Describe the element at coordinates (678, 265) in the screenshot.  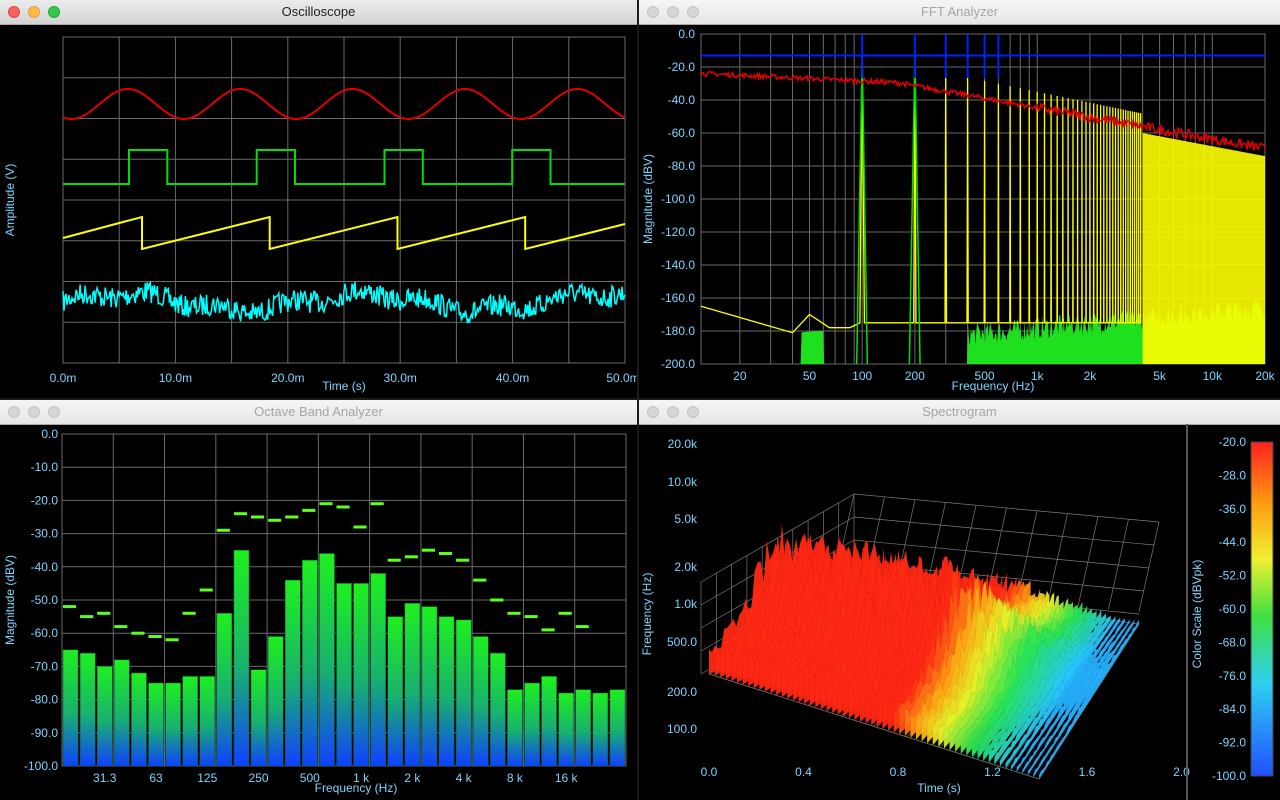
I see `y-tick-label: -140.0` at that location.